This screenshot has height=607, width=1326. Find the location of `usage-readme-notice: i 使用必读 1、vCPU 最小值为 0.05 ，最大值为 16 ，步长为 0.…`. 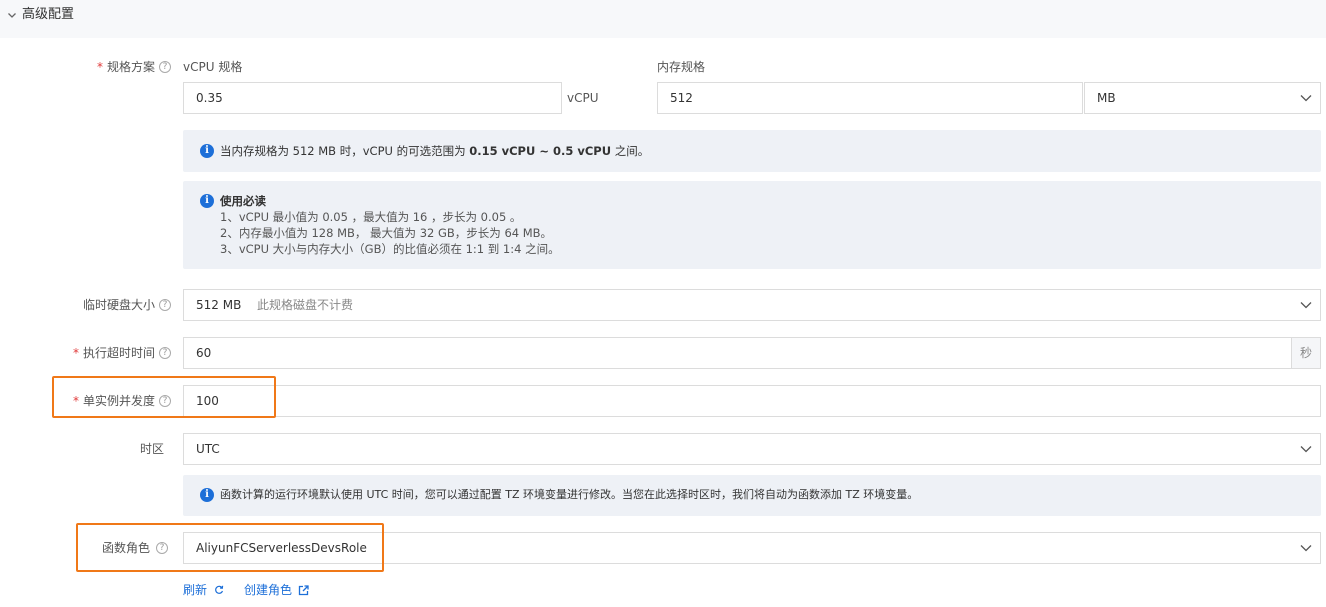

usage-readme-notice: i 使用必读 1、vCPU 最小值为 0.05 ，最大值为 16 ，步长为 0.… is located at coordinates (752, 225).